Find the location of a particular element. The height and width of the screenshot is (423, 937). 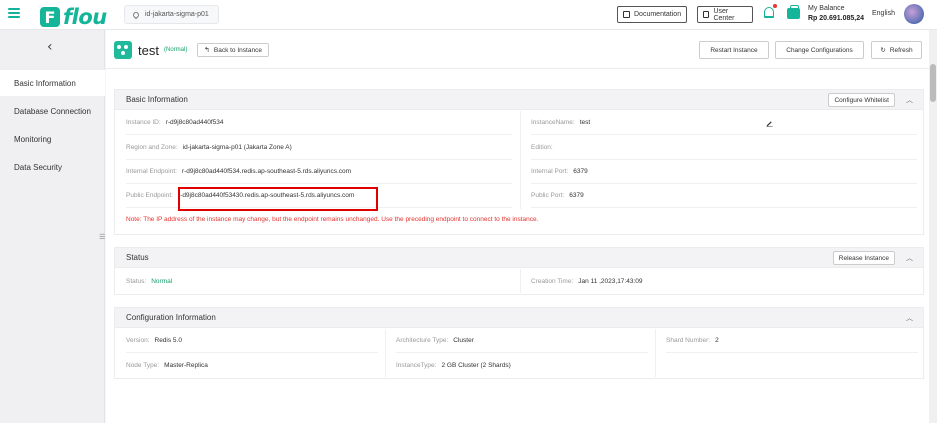

field-label: Version: is located at coordinates (138, 340).